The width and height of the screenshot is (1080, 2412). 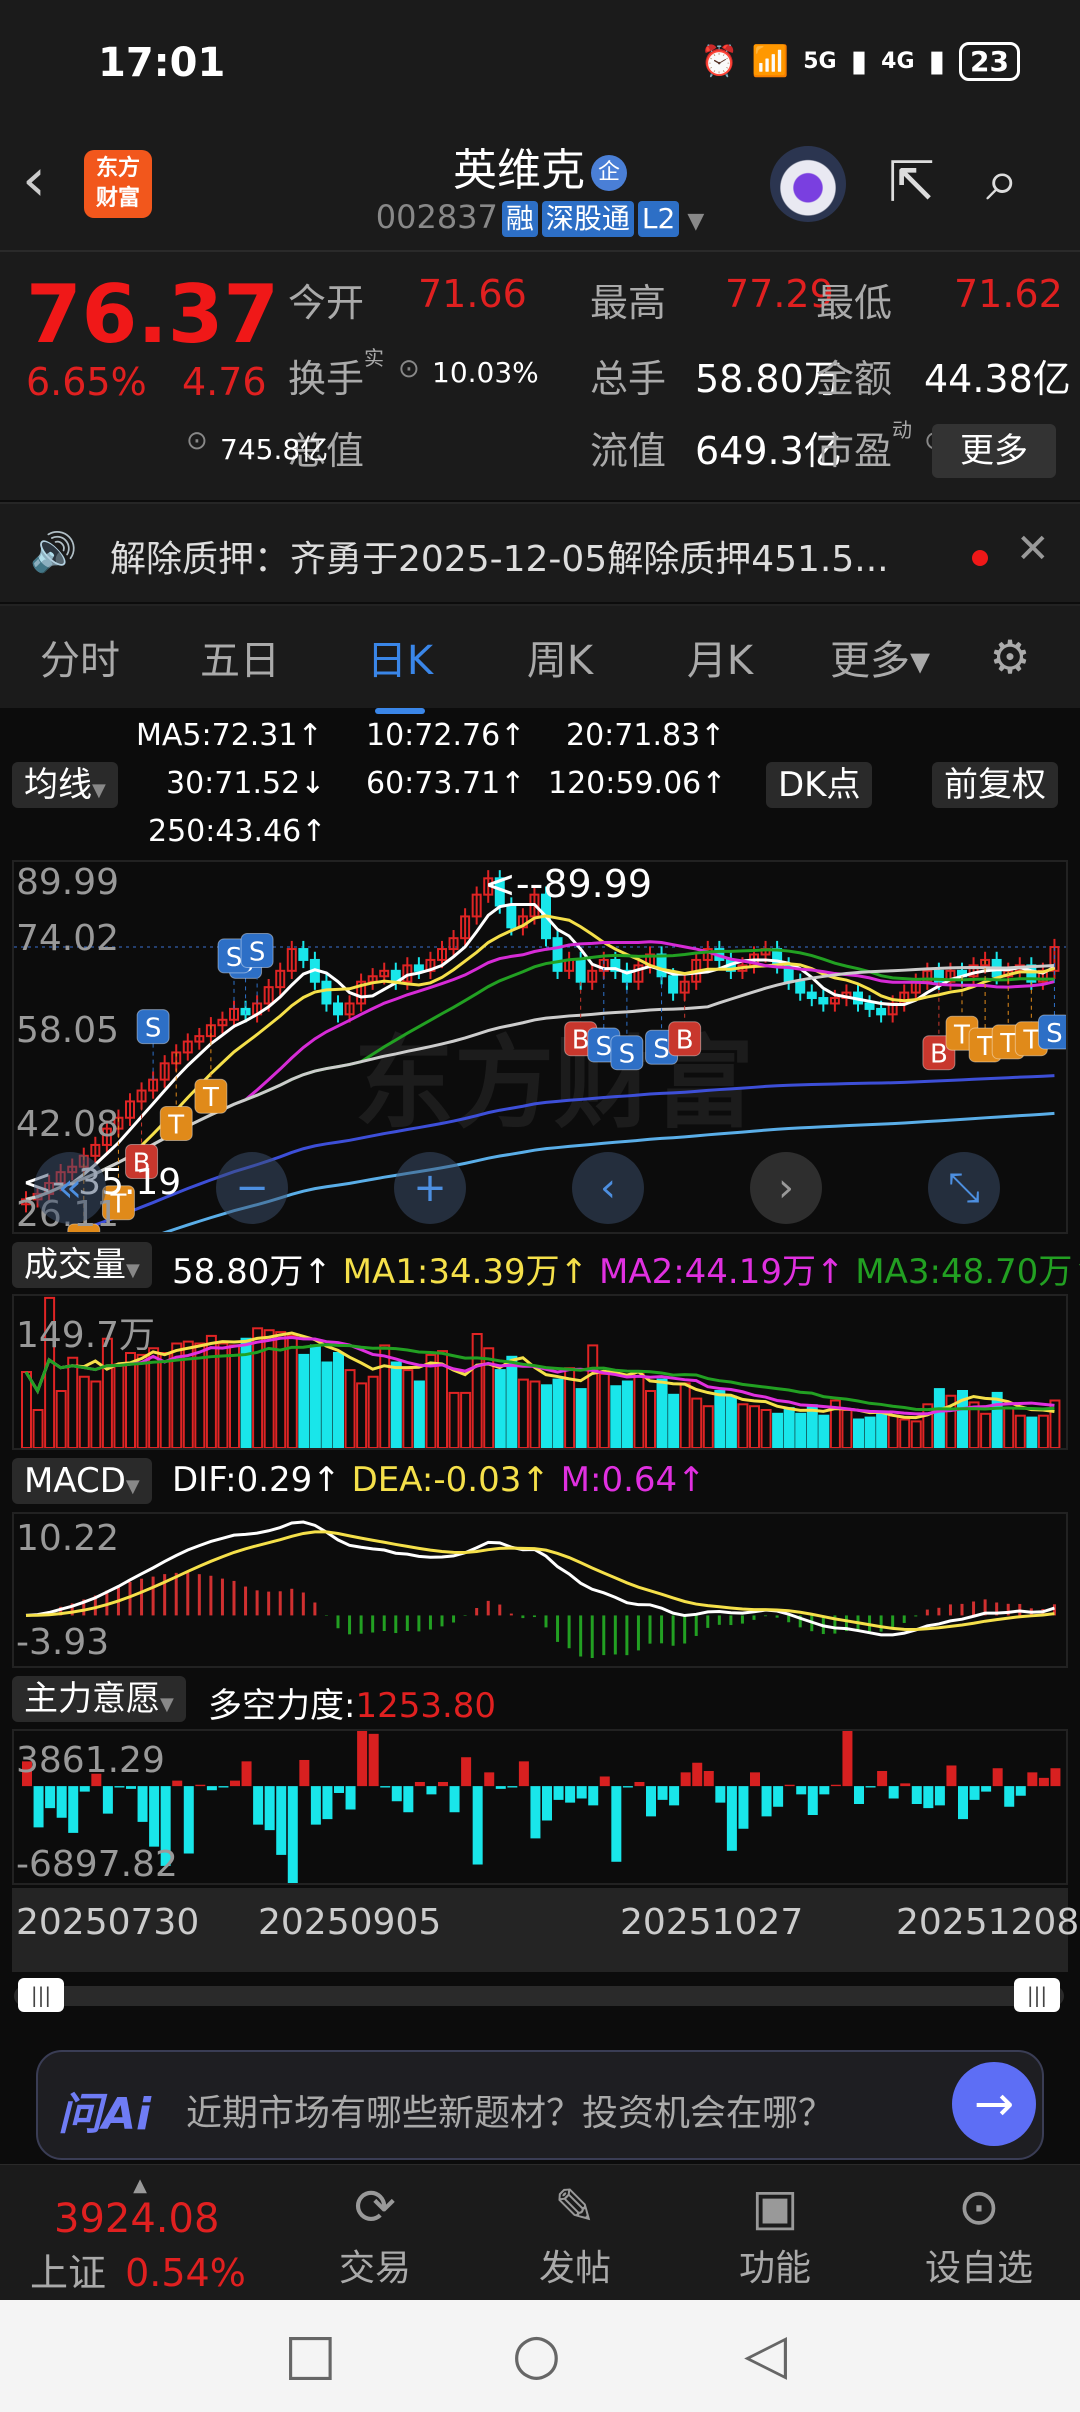 What do you see at coordinates (1002, 180) in the screenshot?
I see `search-icon: ⌕` at bounding box center [1002, 180].